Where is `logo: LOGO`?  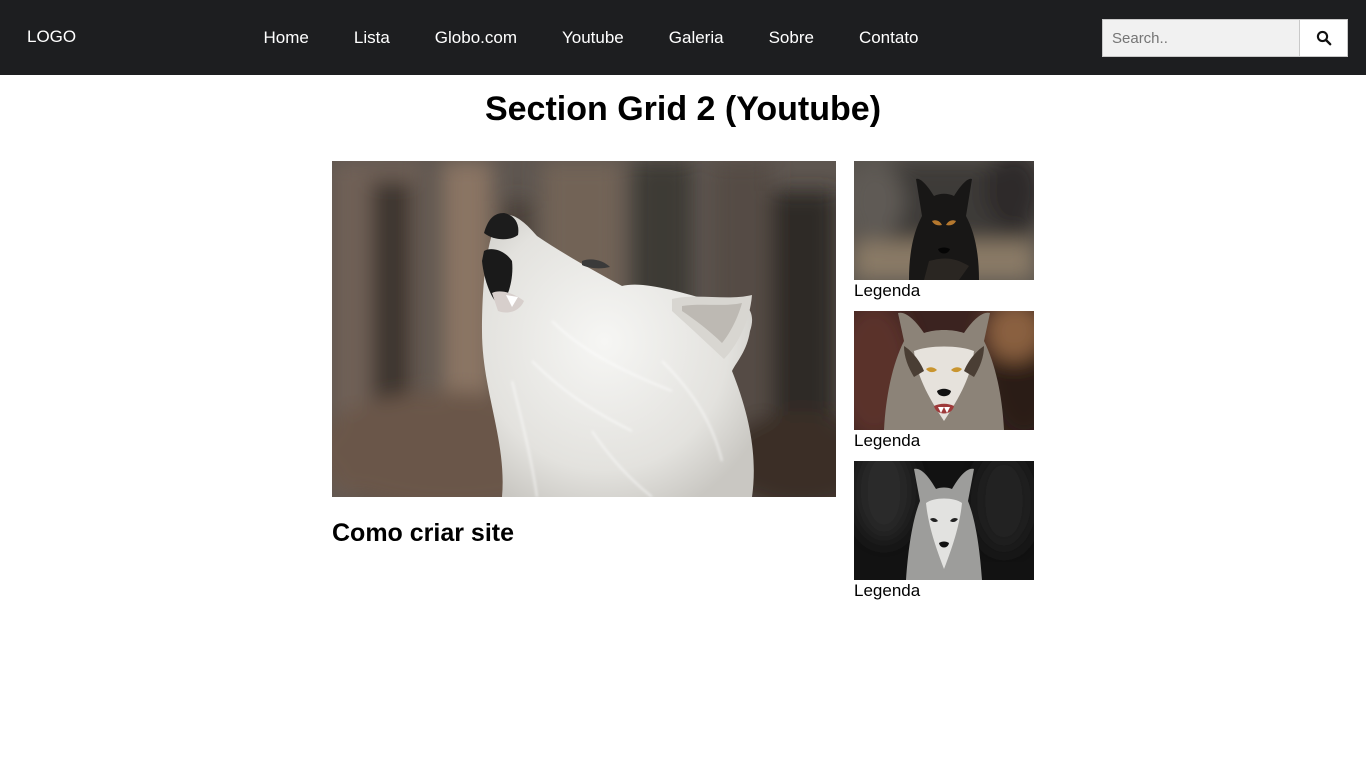
logo: LOGO is located at coordinates (51, 37).